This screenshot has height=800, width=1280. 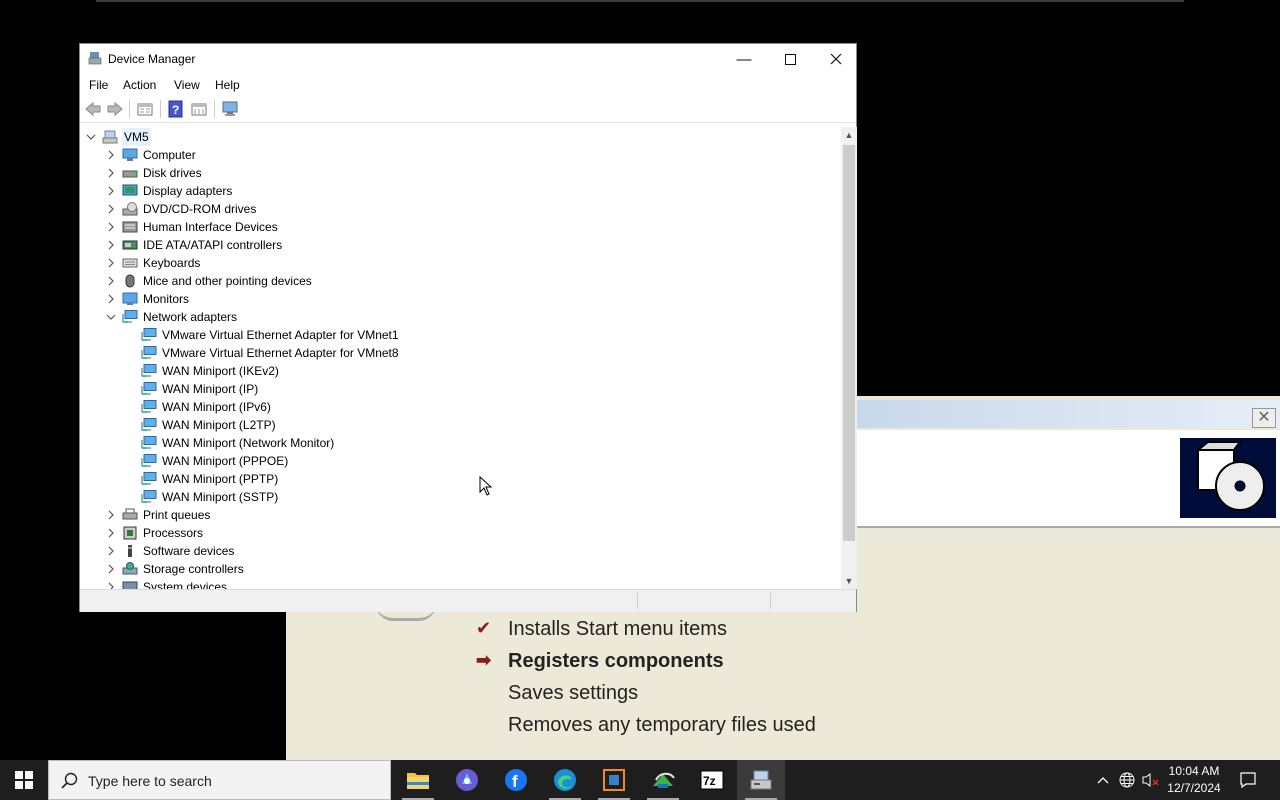 I want to click on tree-category: Software devices, so click(x=461, y=551).